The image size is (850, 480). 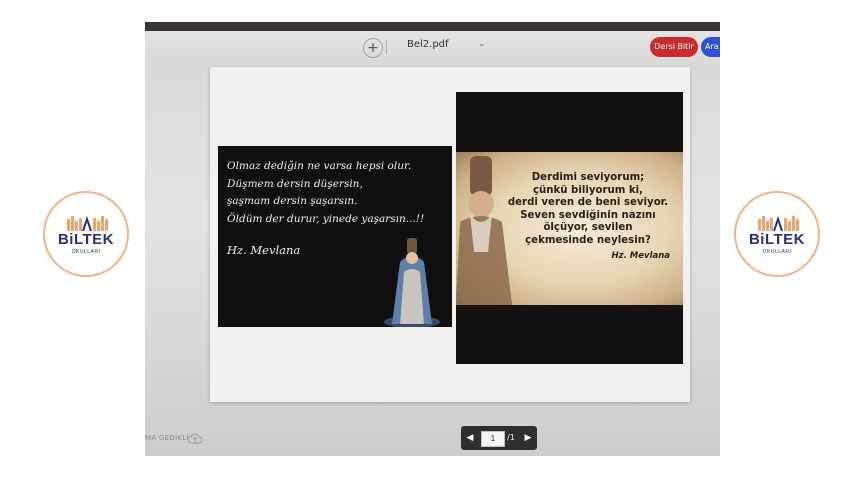 I want to click on biltek-logo-left: BiLTEK OKULLARI, so click(x=86, y=234).